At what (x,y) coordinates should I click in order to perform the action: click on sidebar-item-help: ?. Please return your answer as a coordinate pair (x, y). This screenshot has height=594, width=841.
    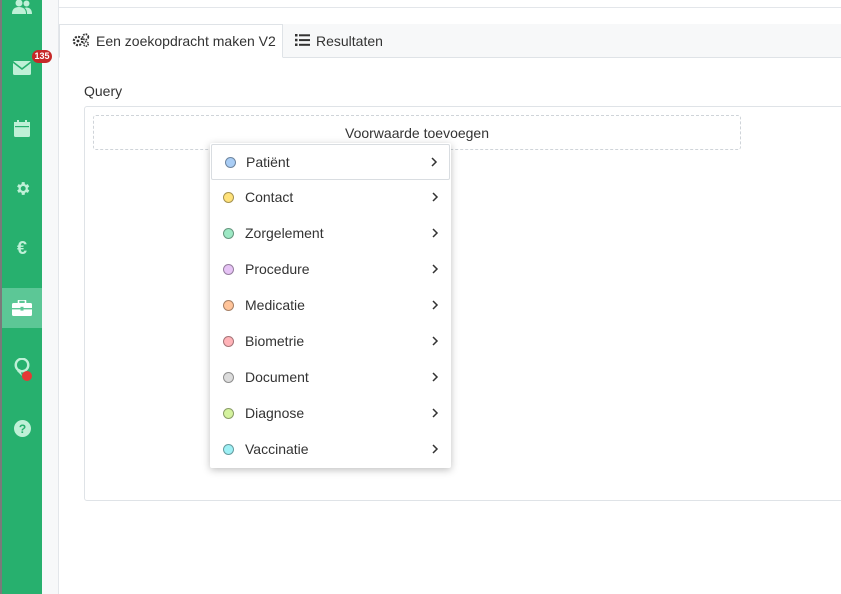
    Looking at the image, I should click on (22, 428).